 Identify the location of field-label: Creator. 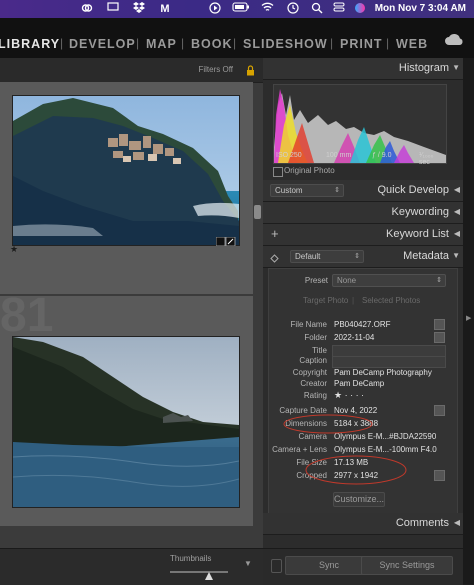
(313, 383).